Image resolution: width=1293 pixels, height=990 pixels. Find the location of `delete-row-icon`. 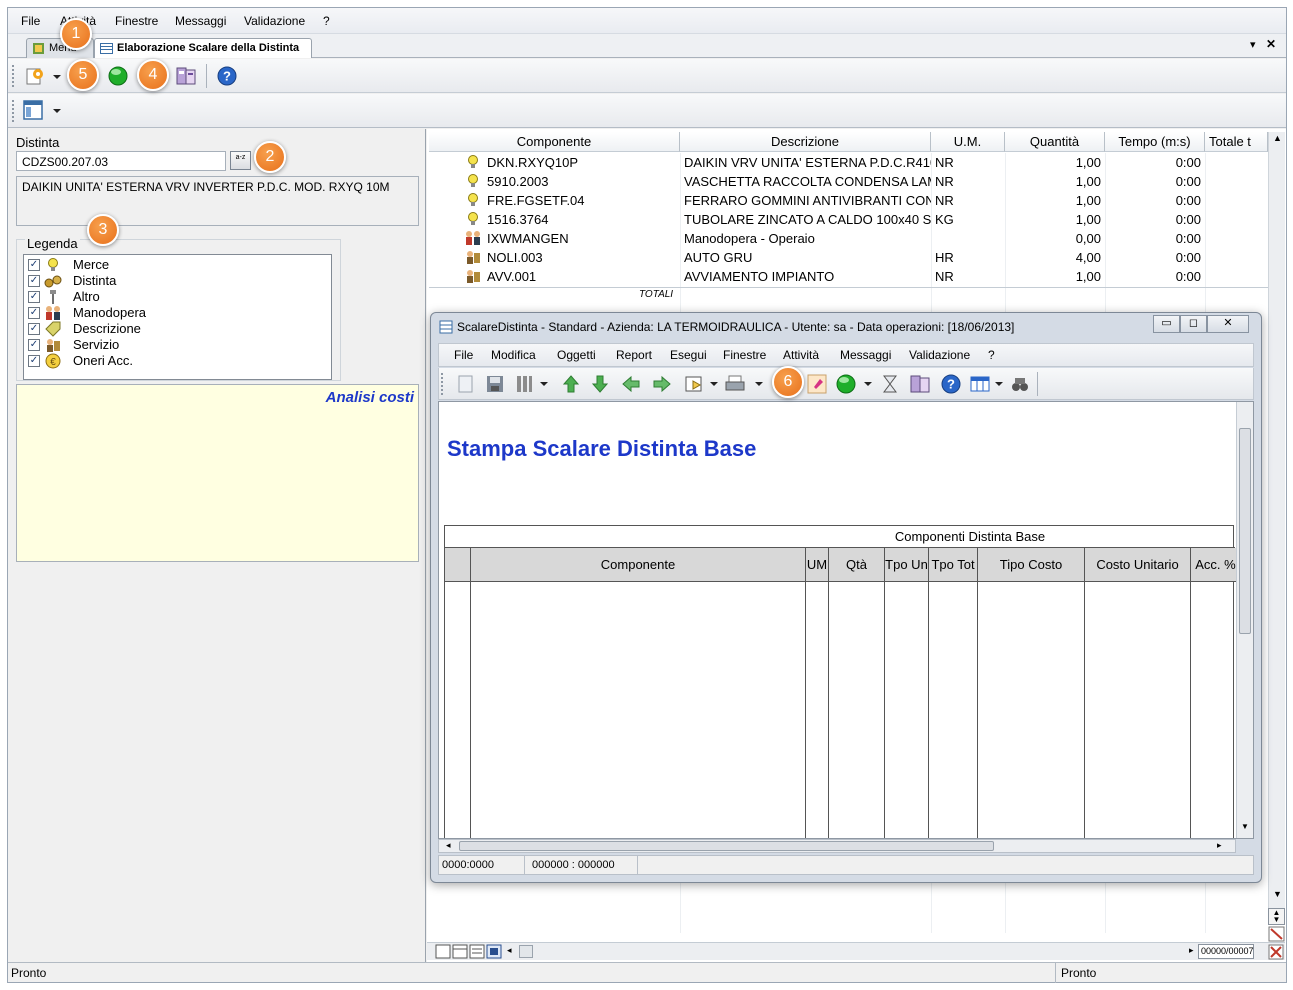

delete-row-icon is located at coordinates (1276, 934).